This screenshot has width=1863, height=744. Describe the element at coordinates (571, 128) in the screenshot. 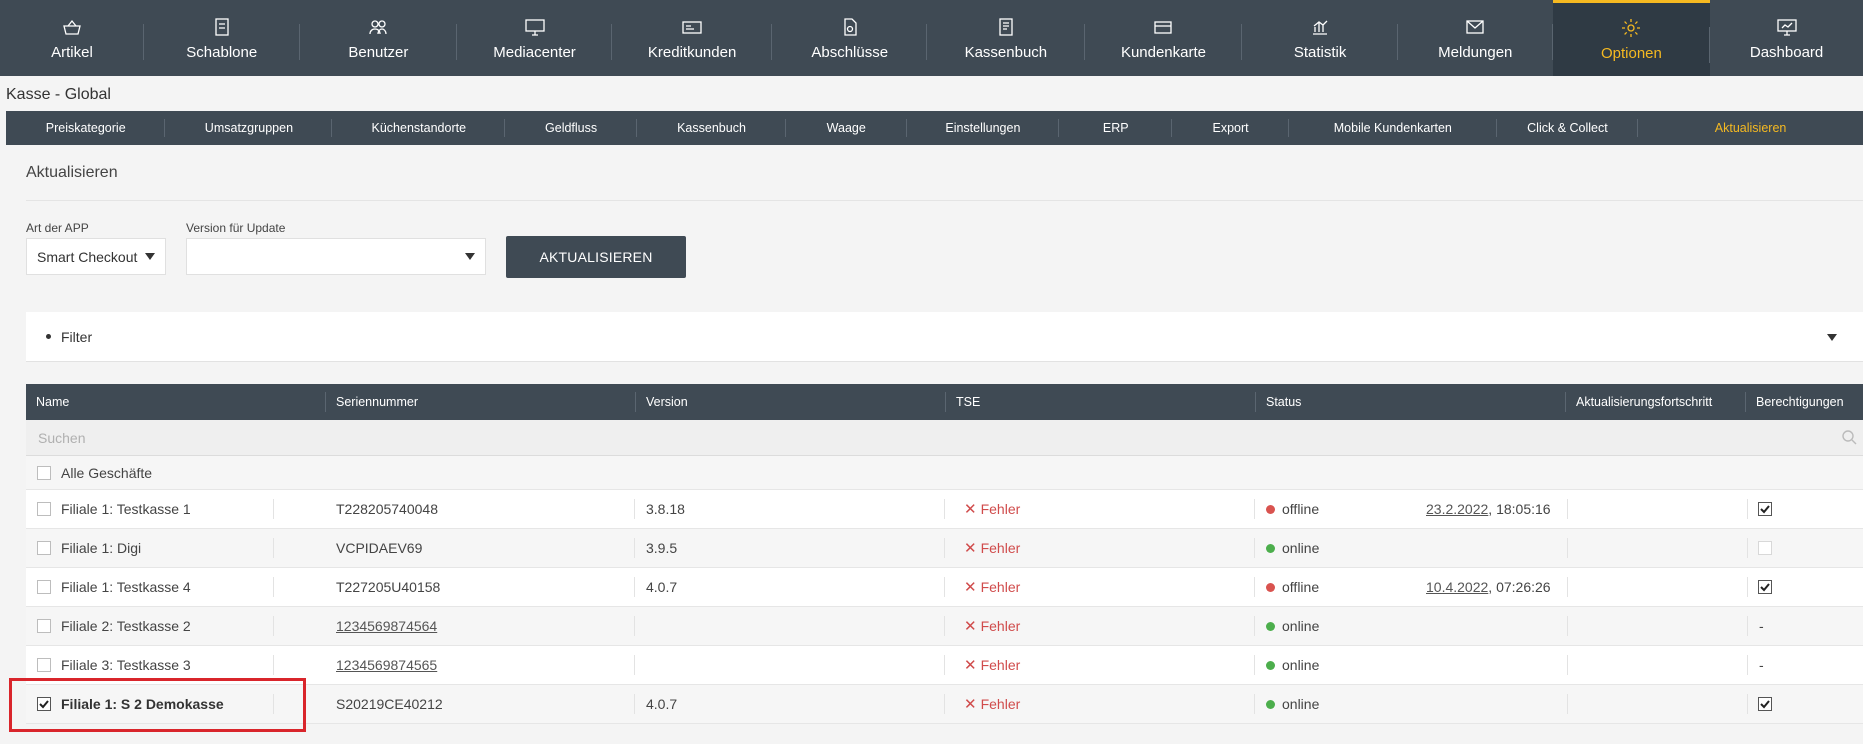

I see `subnav-geldfluss: Geldfluss` at that location.